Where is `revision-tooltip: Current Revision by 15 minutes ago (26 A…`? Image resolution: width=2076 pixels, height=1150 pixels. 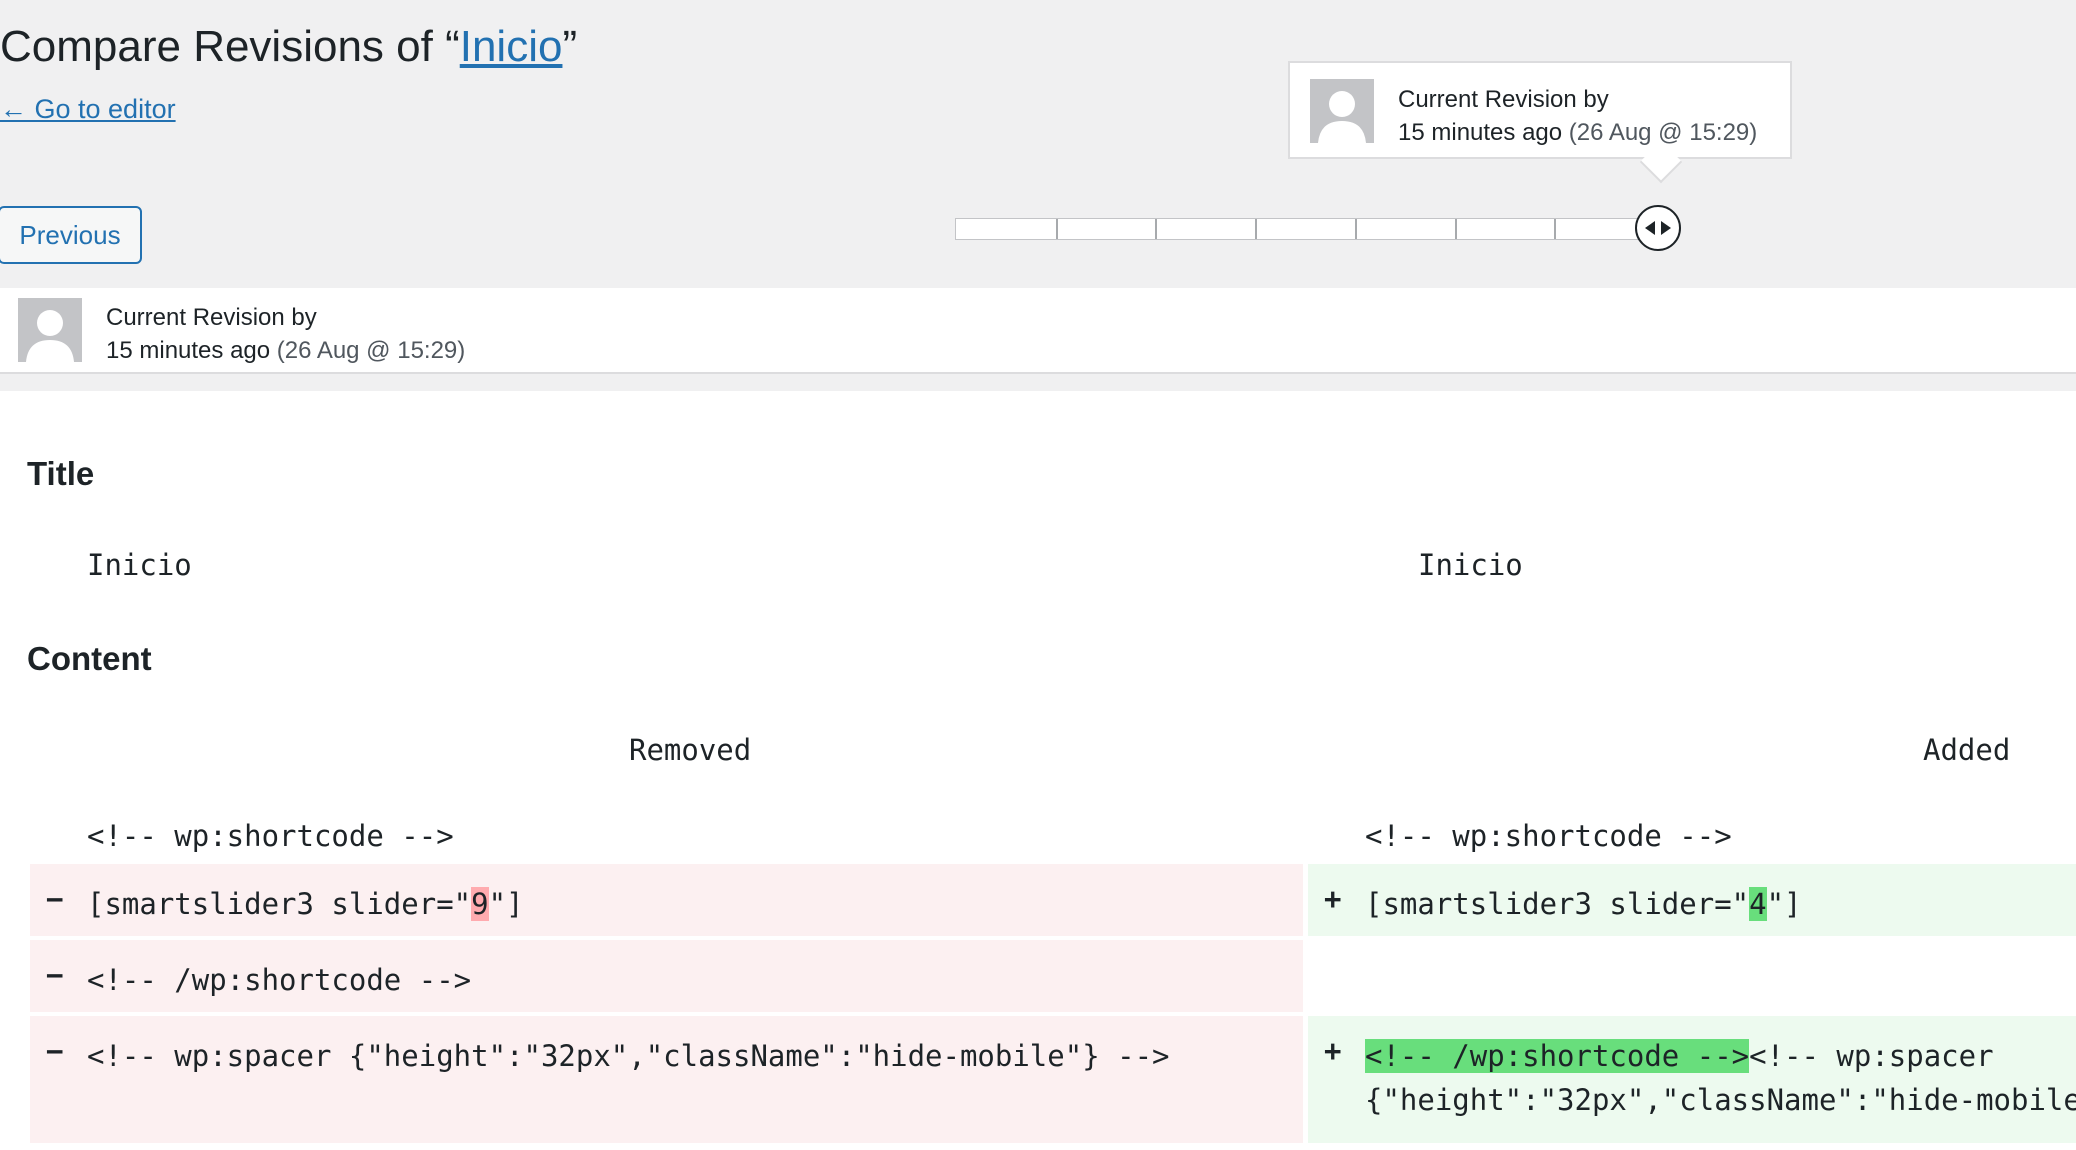 revision-tooltip: Current Revision by 15 minutes ago (26 A… is located at coordinates (1540, 122).